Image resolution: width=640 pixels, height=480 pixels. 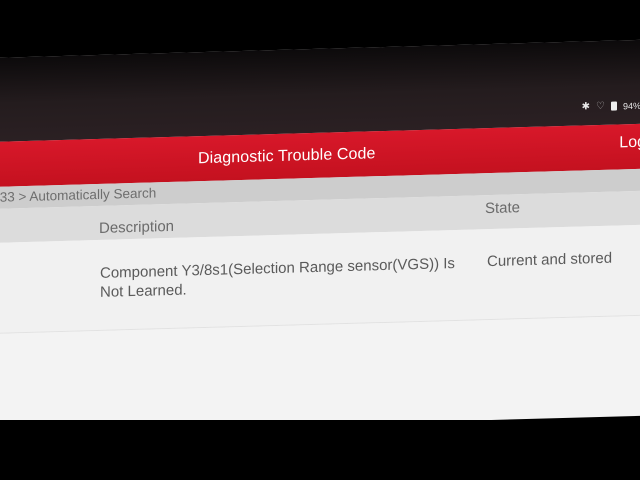 I want to click on log-button: Log, so click(x=629, y=143).